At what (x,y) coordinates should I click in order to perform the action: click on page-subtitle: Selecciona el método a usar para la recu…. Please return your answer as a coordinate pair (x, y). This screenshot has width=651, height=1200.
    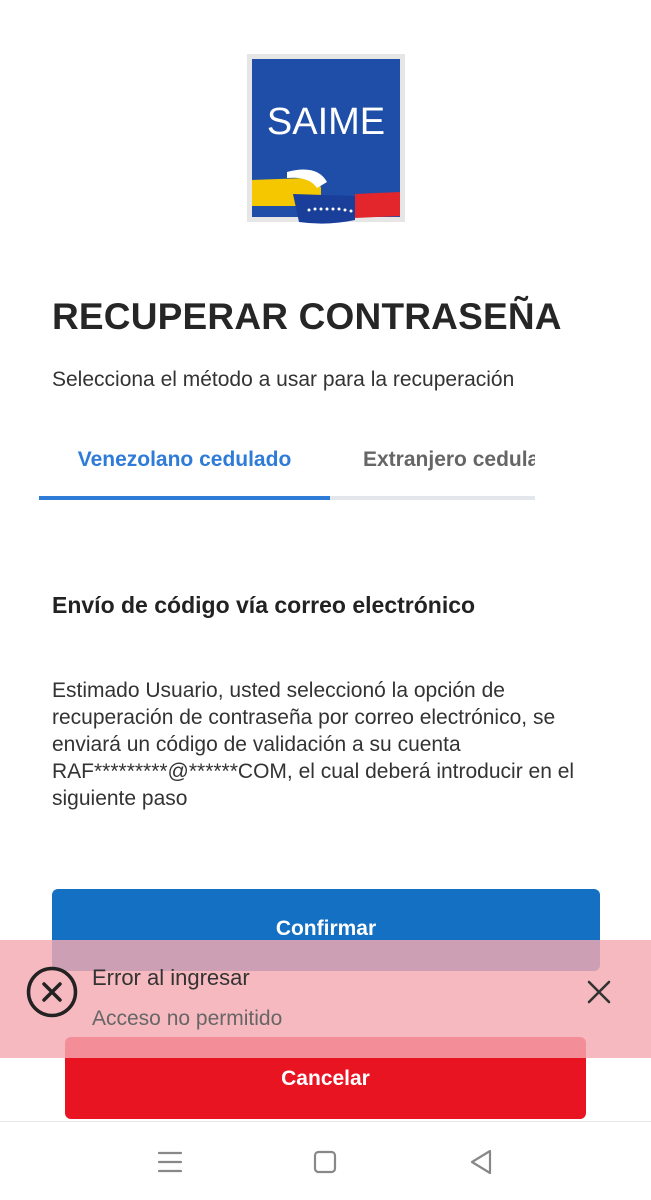
    Looking at the image, I should click on (283, 379).